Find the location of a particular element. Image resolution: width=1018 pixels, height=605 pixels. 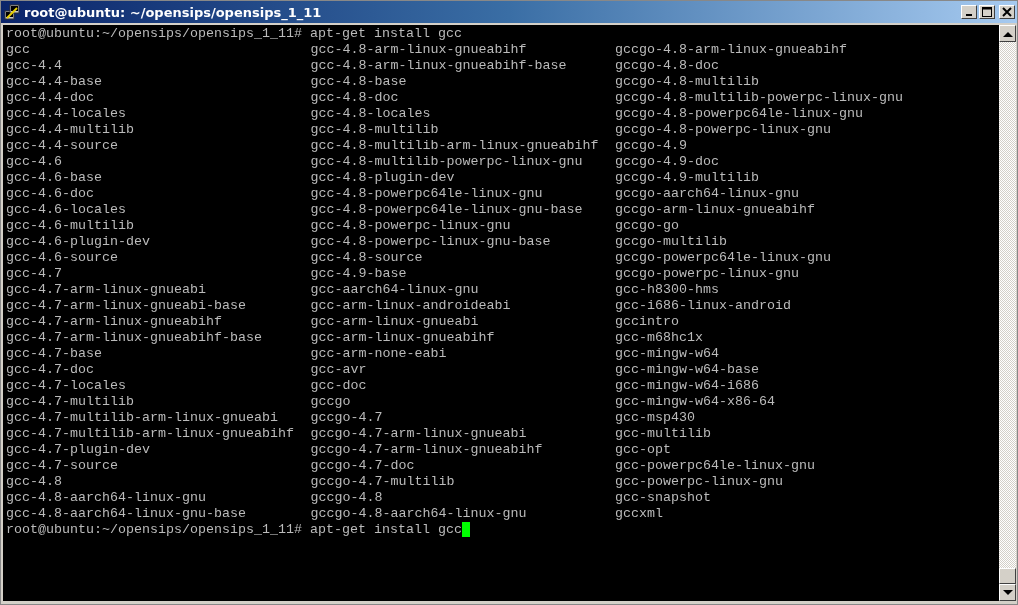

completion-item: gccgo-4.8-arm-linux-gnueabihf is located at coordinates (731, 50).